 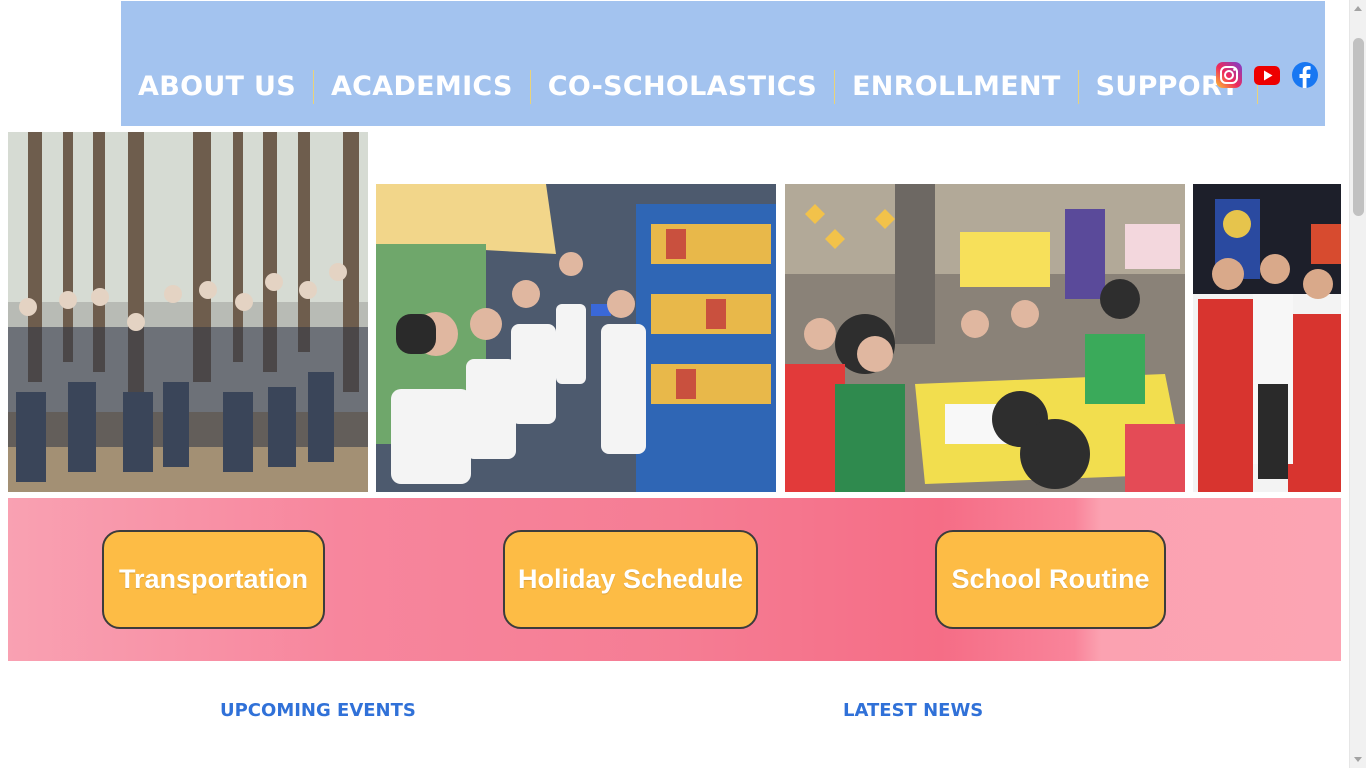 What do you see at coordinates (188, 312) in the screenshot?
I see `photo-group-forest` at bounding box center [188, 312].